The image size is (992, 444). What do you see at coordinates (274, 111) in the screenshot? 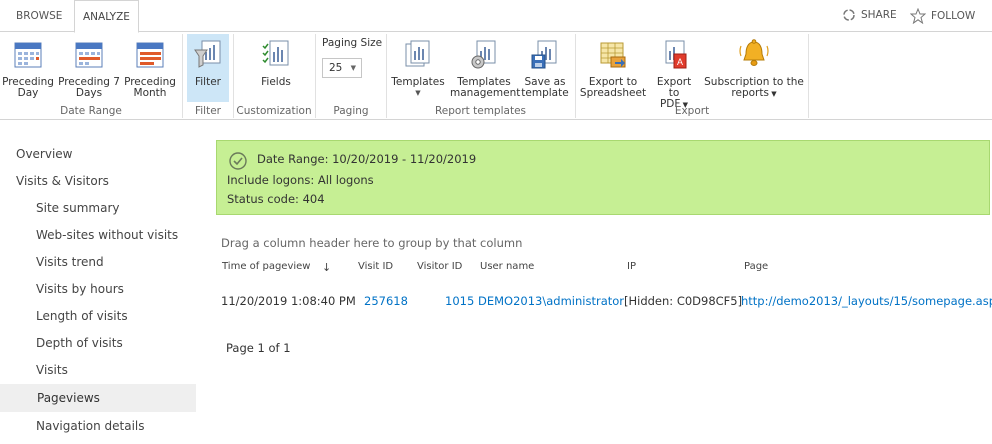
I see `group-customization-label: Customization` at bounding box center [274, 111].